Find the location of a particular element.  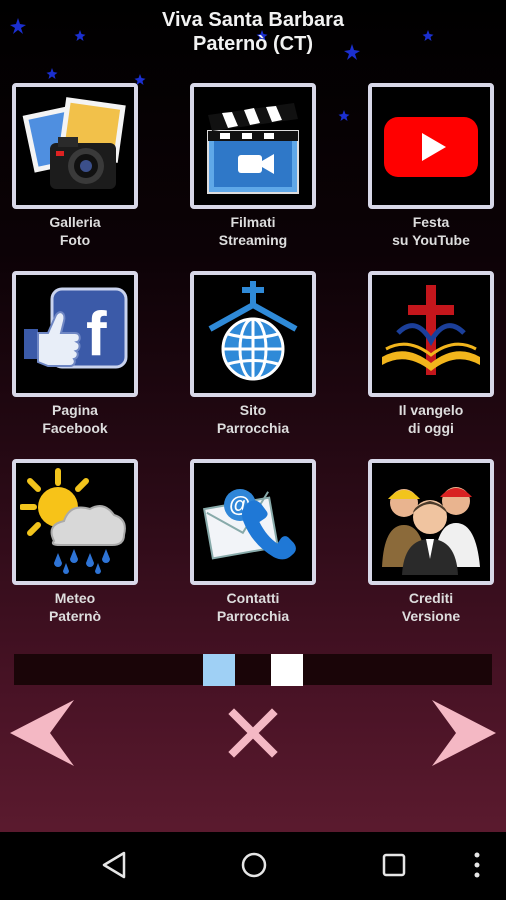

sito-parrocchia-button is located at coordinates (253, 334).